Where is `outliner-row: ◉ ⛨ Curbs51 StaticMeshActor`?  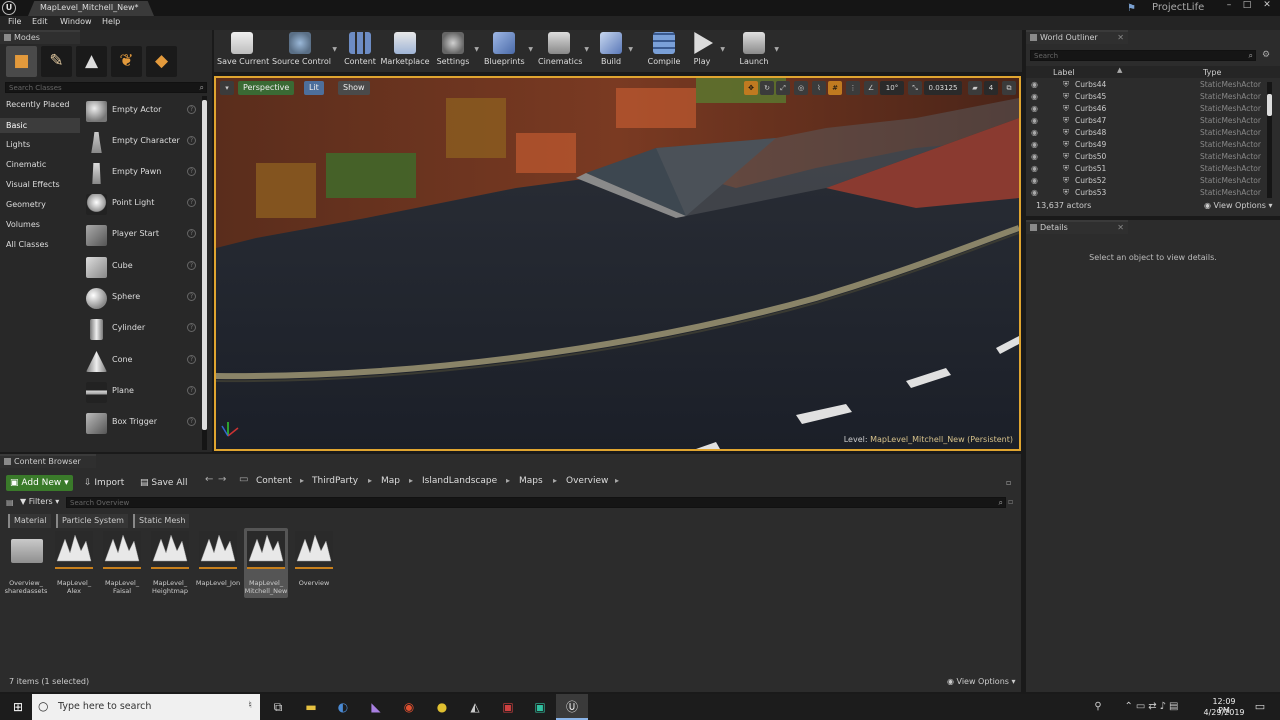 outliner-row: ◉ ⛨ Curbs51 StaticMeshActor is located at coordinates (1146, 170).